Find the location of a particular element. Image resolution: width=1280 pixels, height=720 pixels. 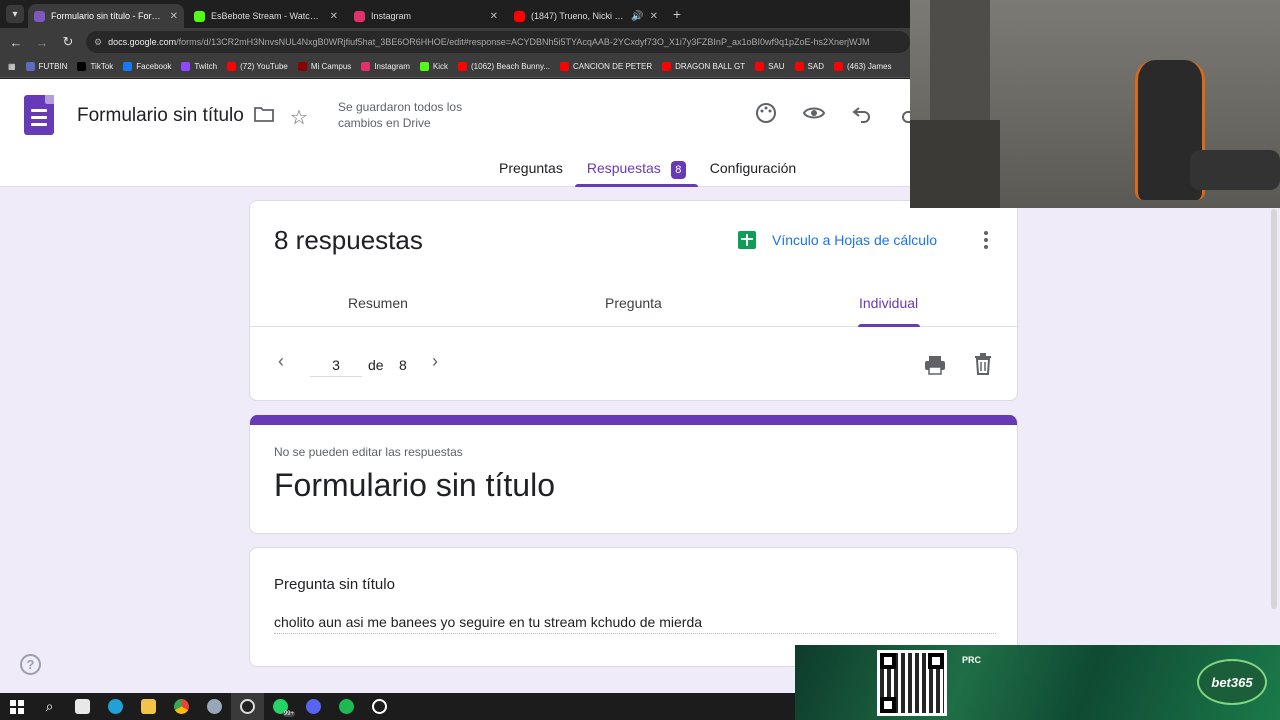

tab-search-dropdown-icon: ▾ is located at coordinates (15, 14).